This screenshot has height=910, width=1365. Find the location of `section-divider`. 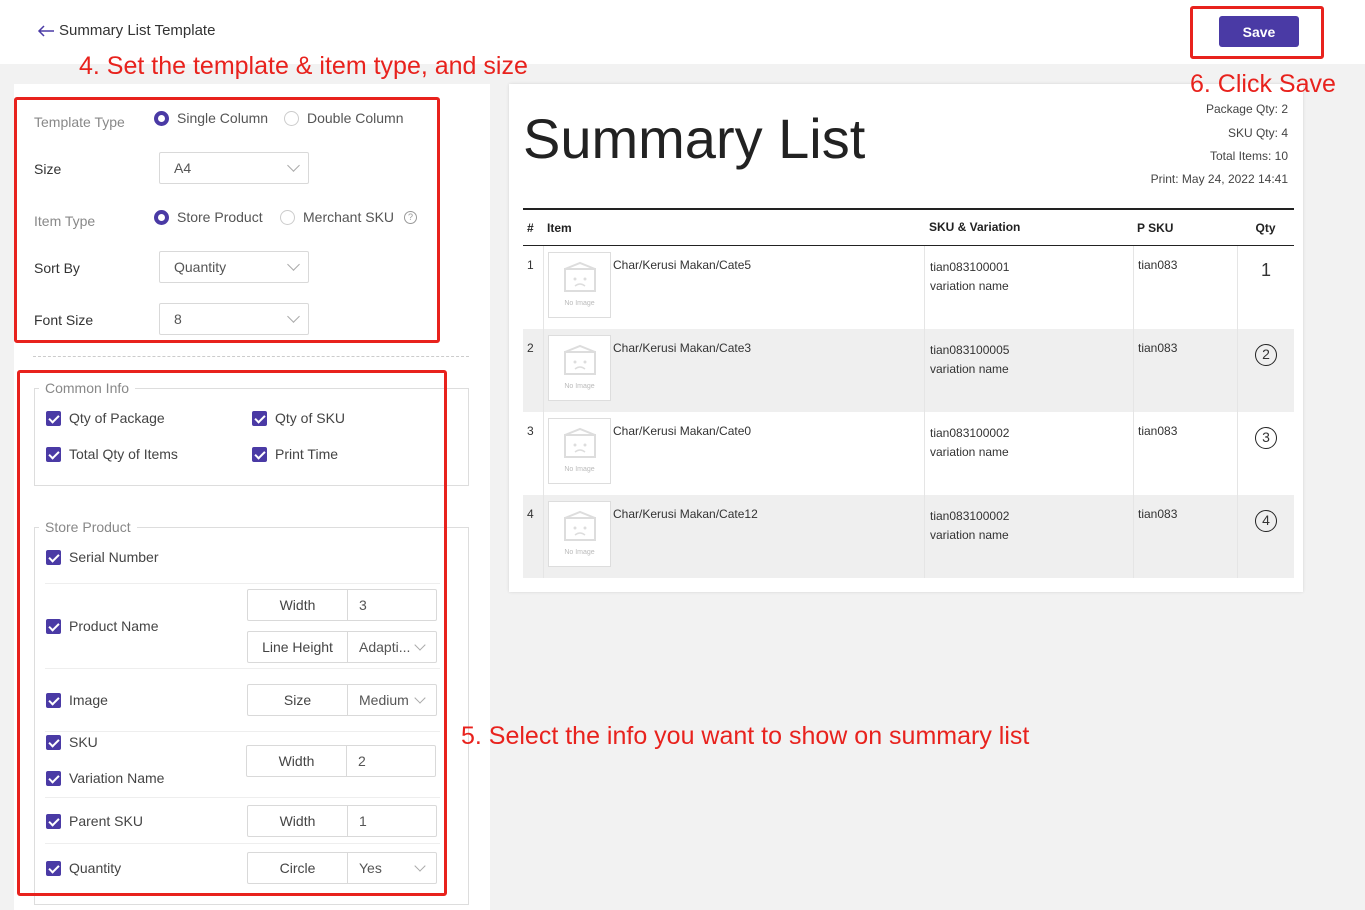

section-divider is located at coordinates (251, 356).